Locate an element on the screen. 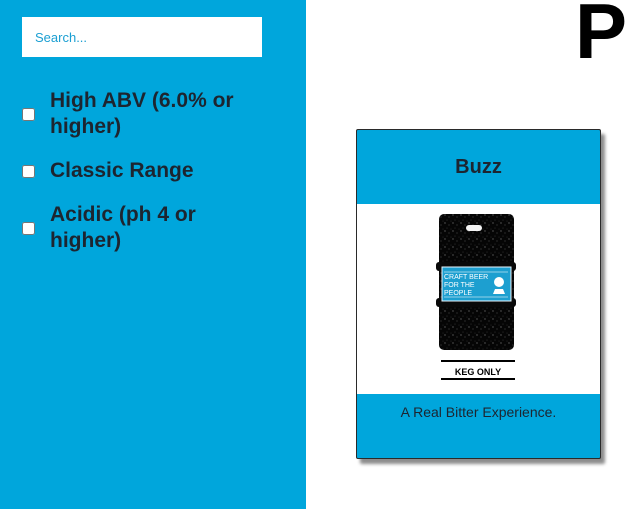 Image resolution: width=627 pixels, height=509 pixels. filter-label-high-abv: High ABV (6.0% or higher) is located at coordinates (142, 113).